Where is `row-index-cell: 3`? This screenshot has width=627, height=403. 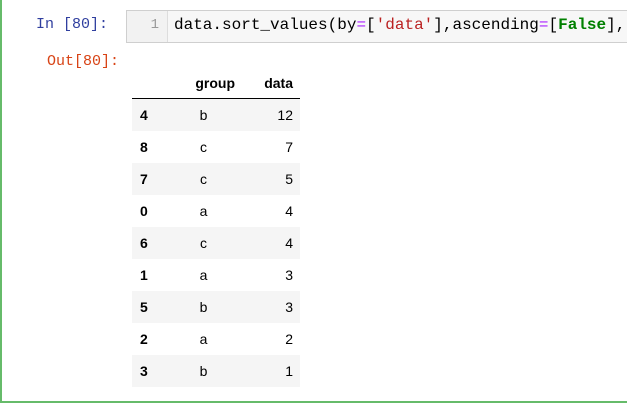 row-index-cell: 3 is located at coordinates (144, 371).